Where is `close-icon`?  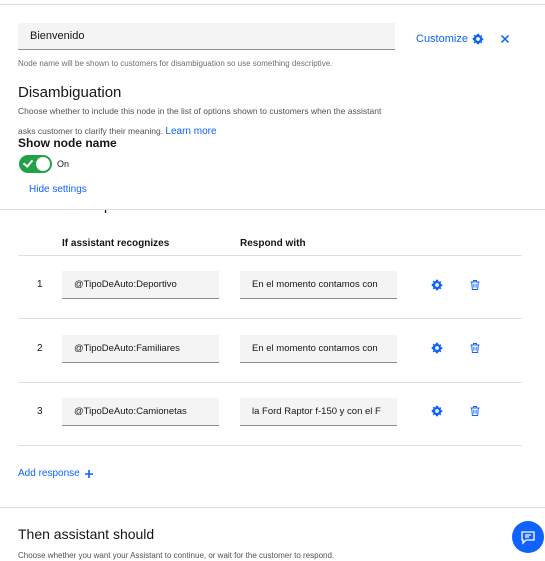 close-icon is located at coordinates (505, 39).